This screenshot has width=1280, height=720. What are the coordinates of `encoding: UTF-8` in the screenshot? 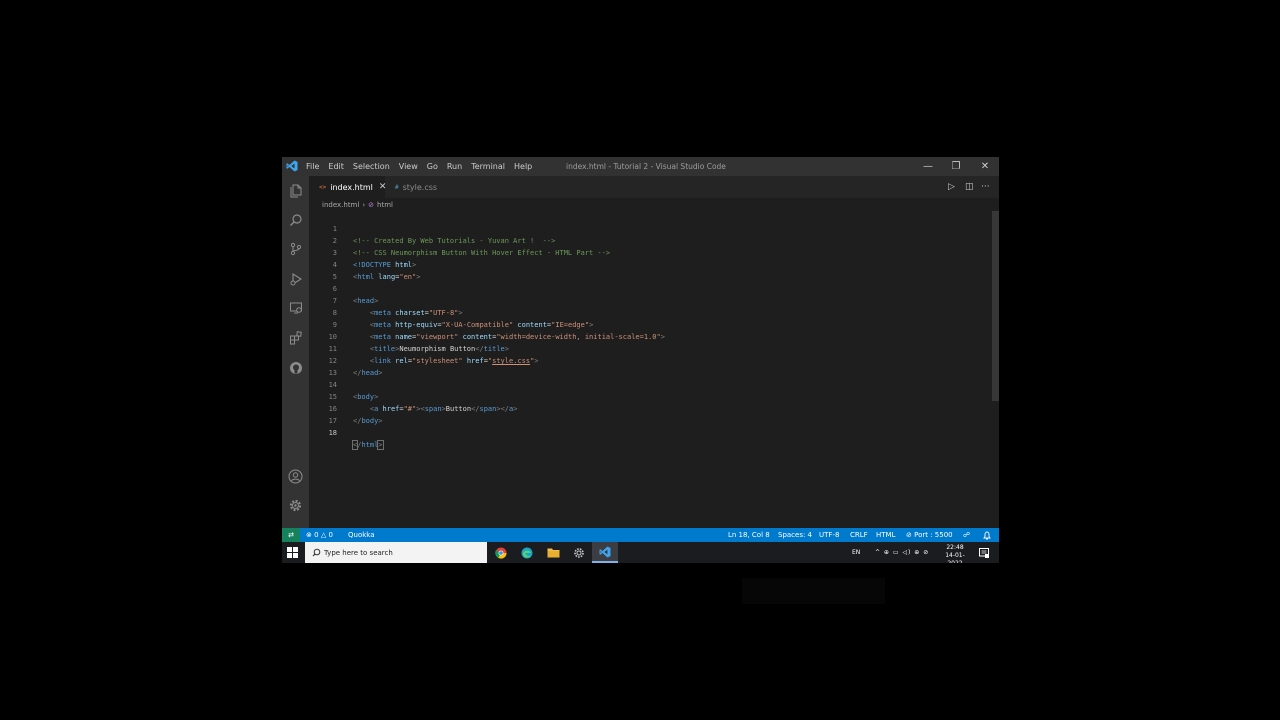 It's located at (829, 535).